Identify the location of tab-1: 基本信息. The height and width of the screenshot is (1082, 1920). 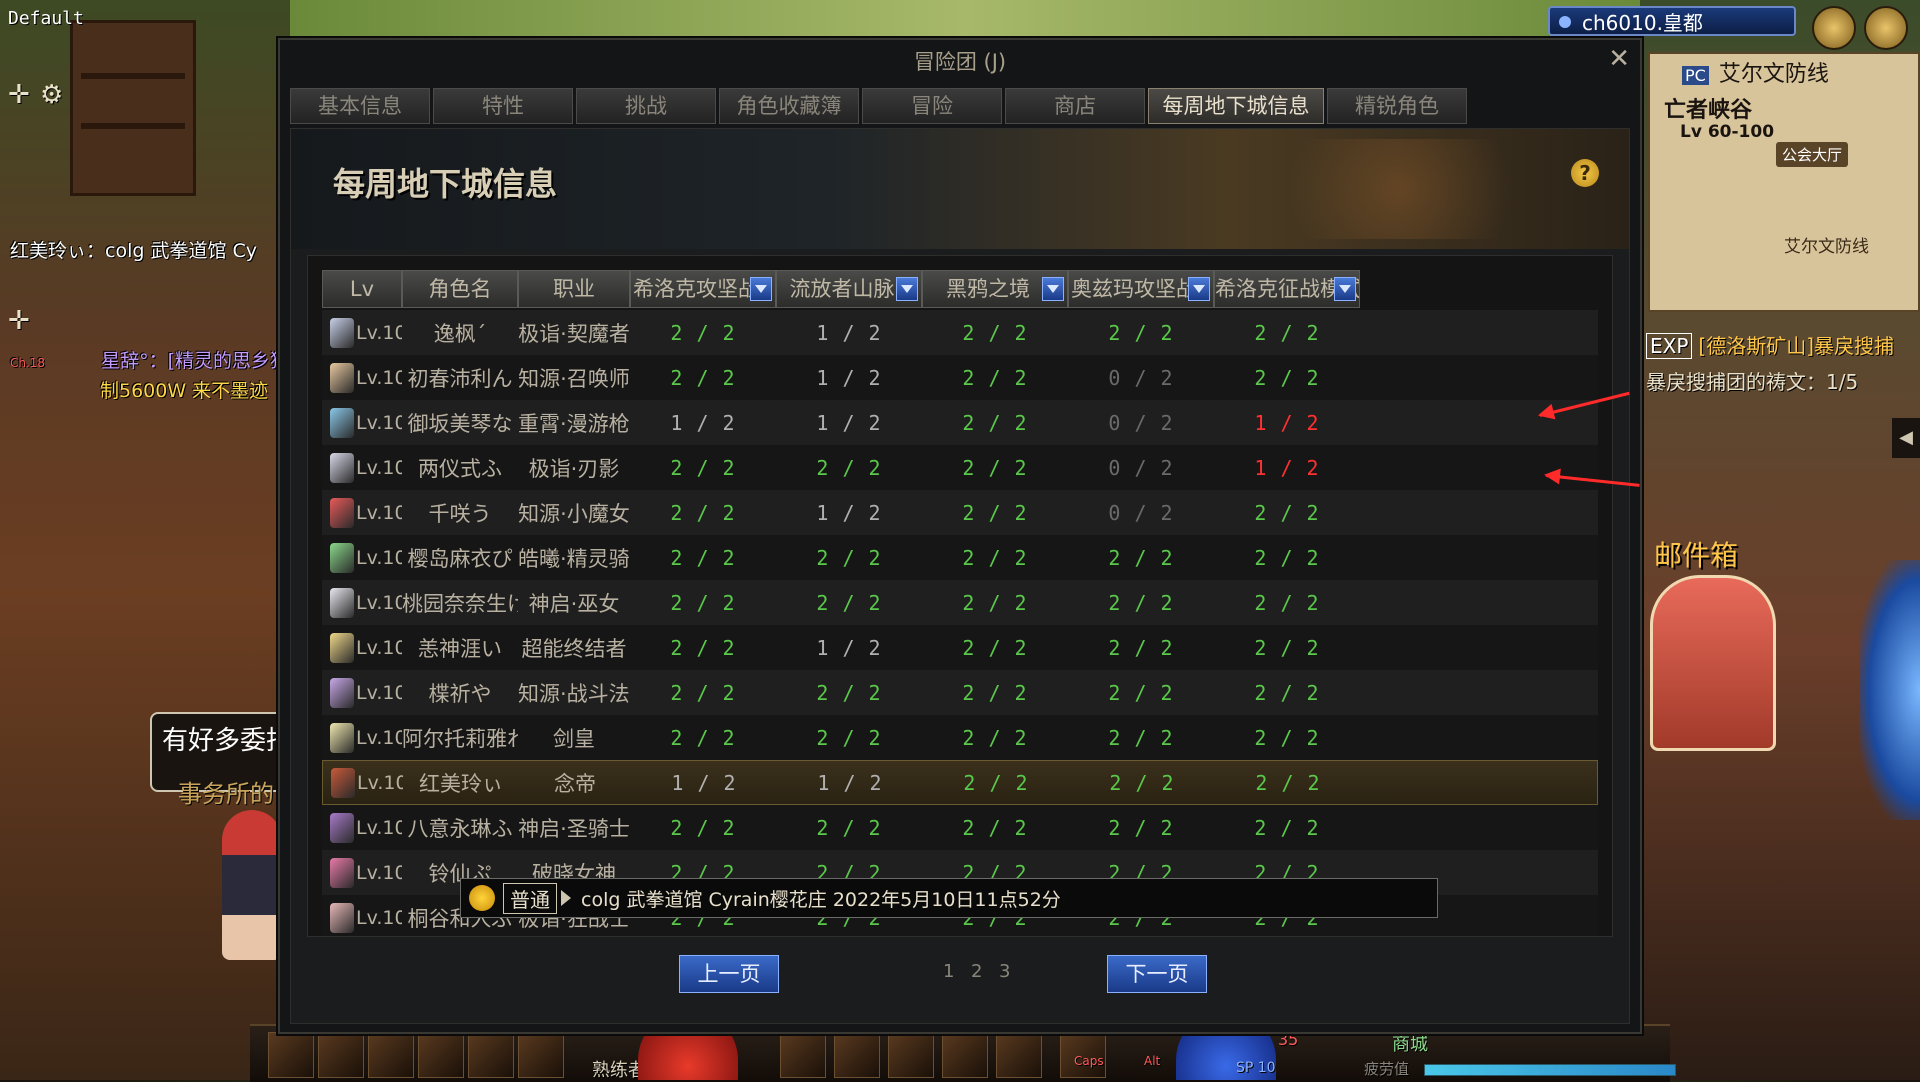
(360, 106).